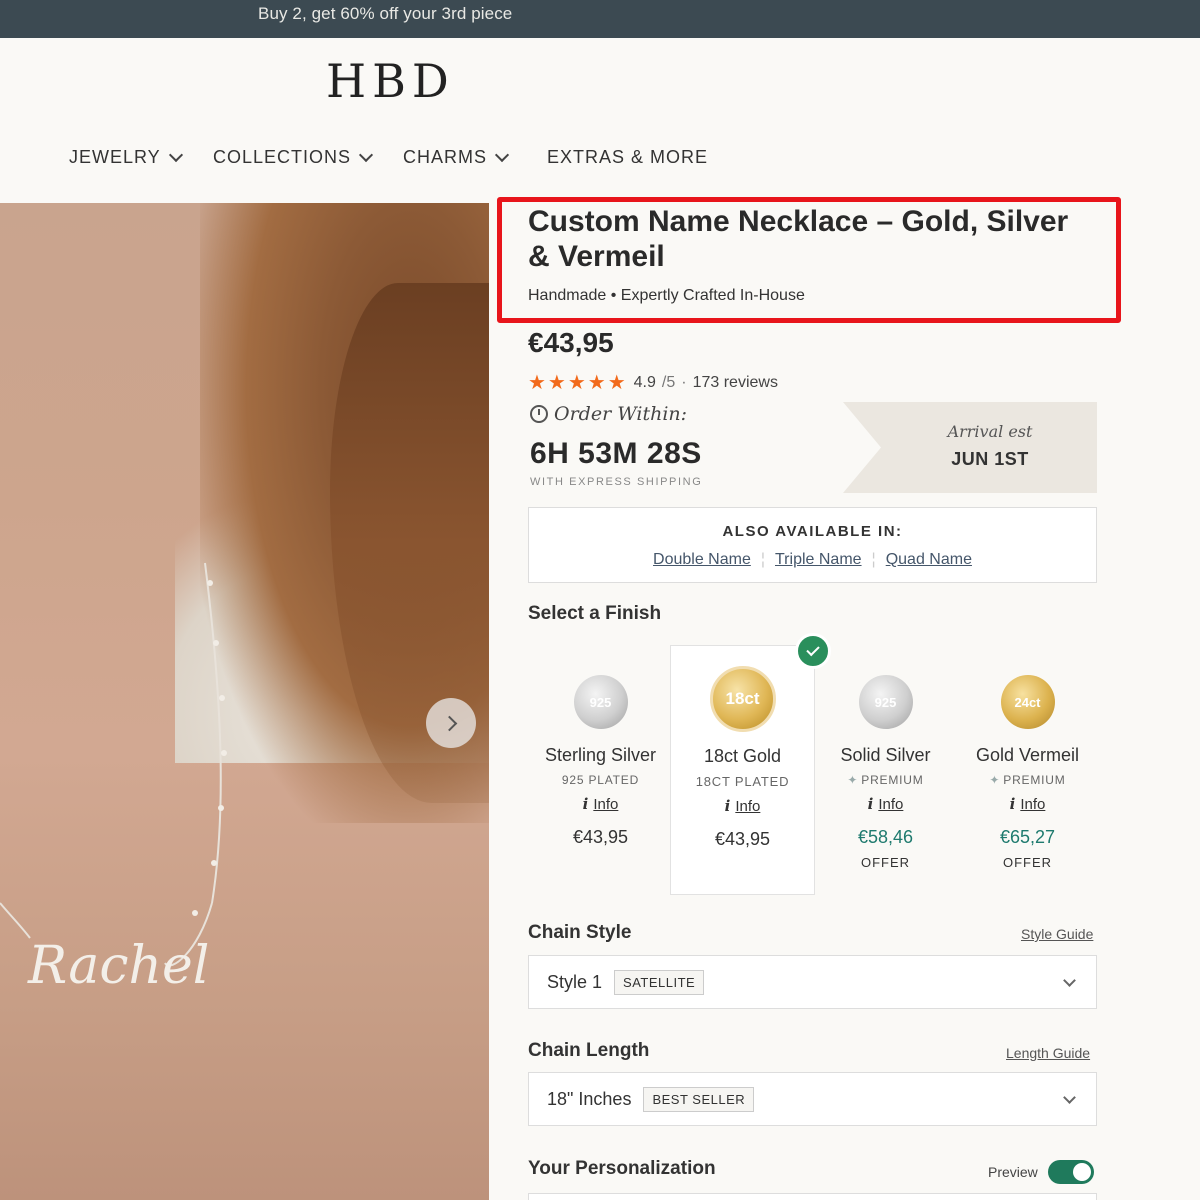 The image size is (1200, 1200). I want to click on nav-item-extras: EXTRAS & MORE, so click(627, 157).